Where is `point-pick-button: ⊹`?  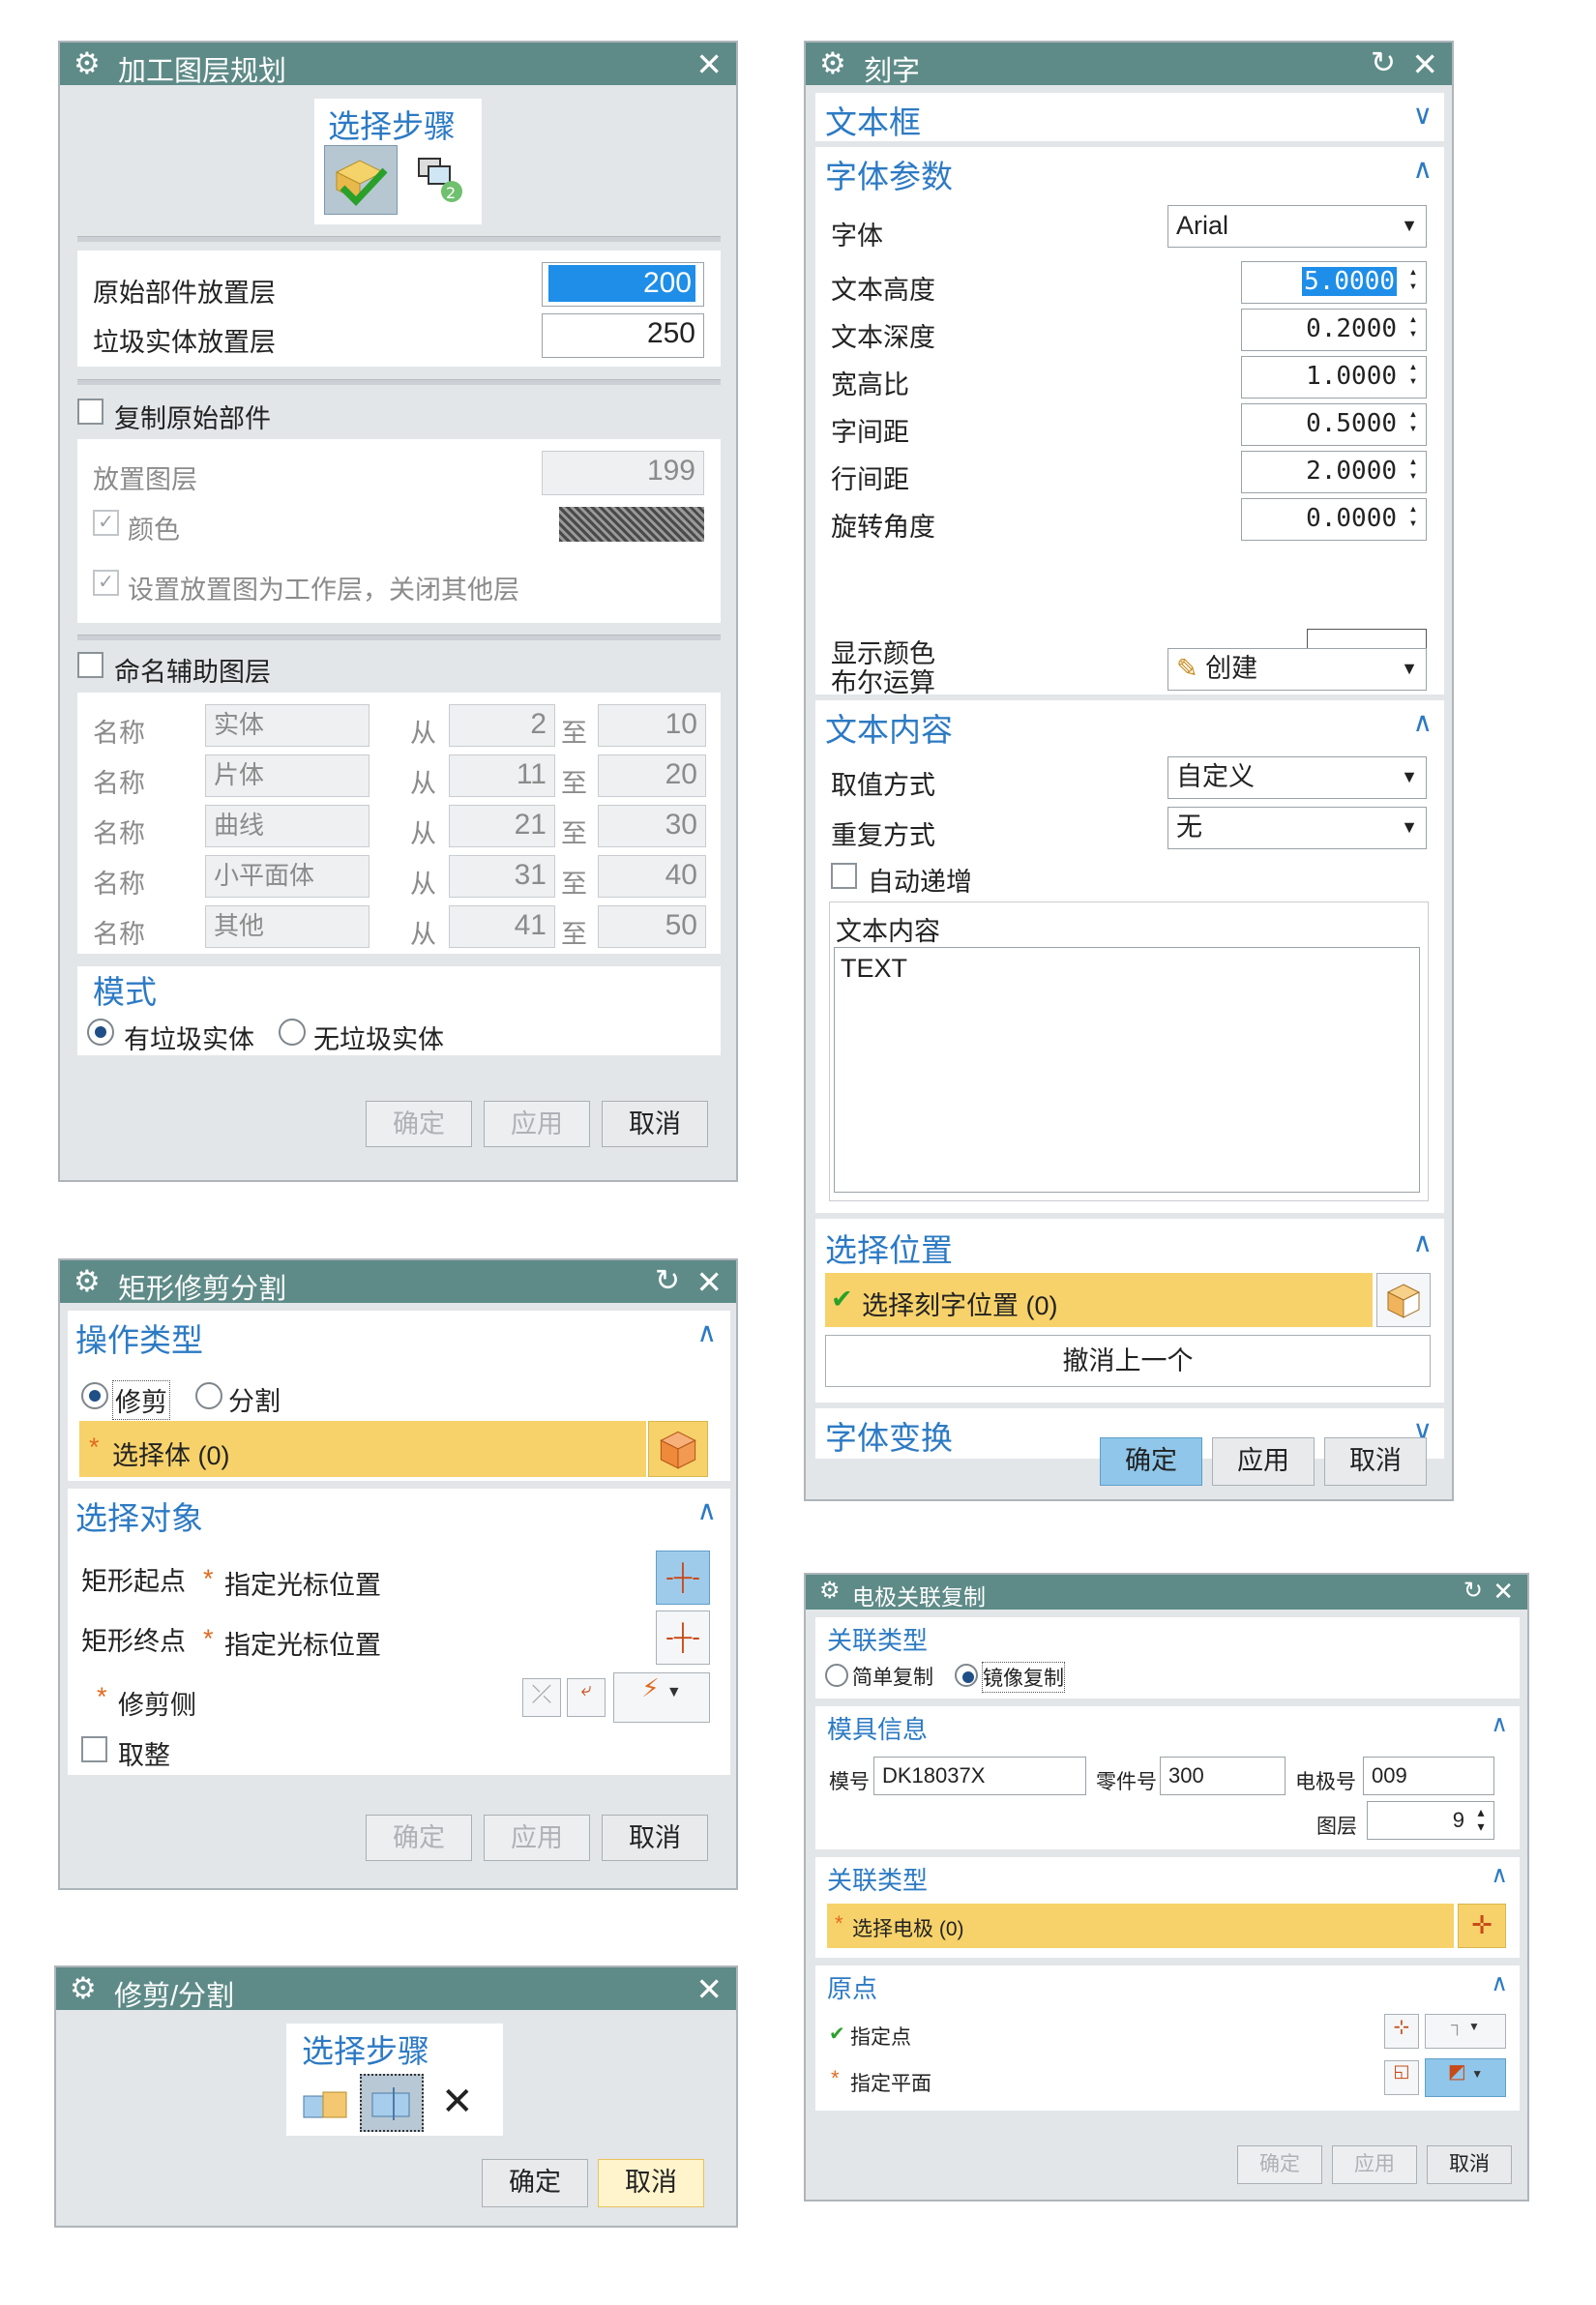 point-pick-button: ⊹ is located at coordinates (1401, 2031).